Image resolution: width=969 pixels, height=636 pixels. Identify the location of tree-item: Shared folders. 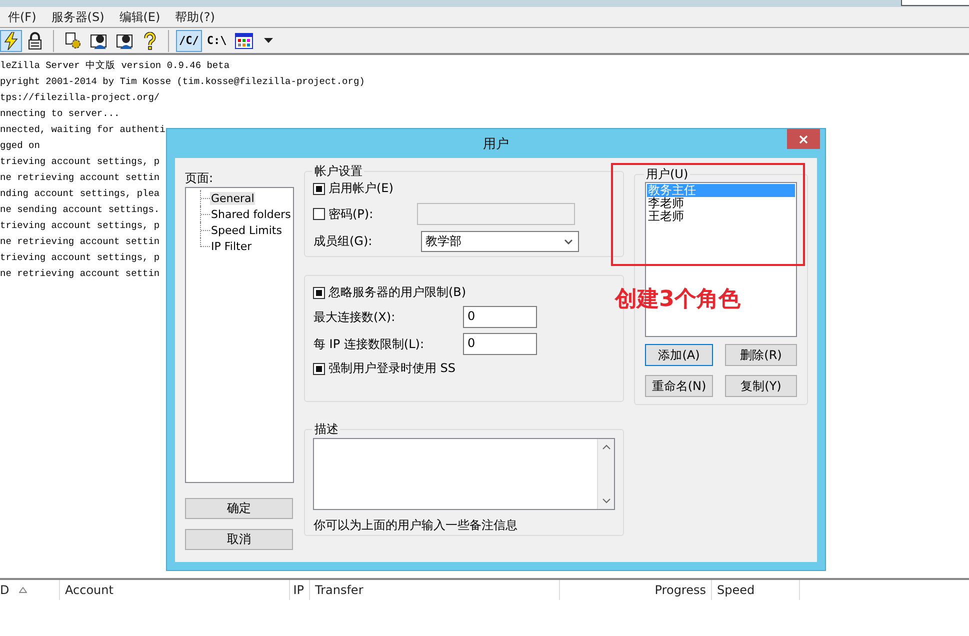
(251, 214).